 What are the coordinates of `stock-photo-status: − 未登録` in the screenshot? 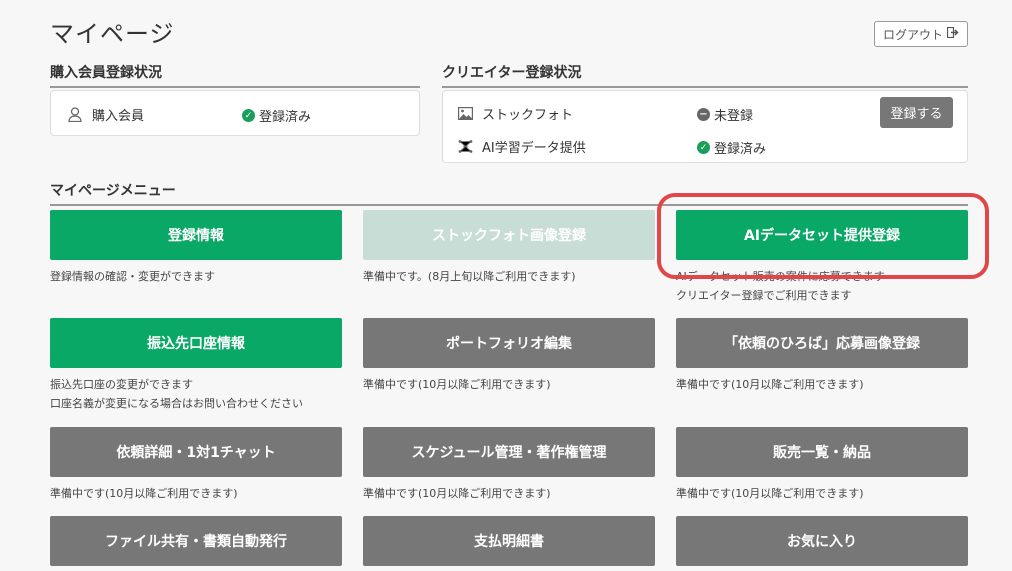 It's located at (725, 114).